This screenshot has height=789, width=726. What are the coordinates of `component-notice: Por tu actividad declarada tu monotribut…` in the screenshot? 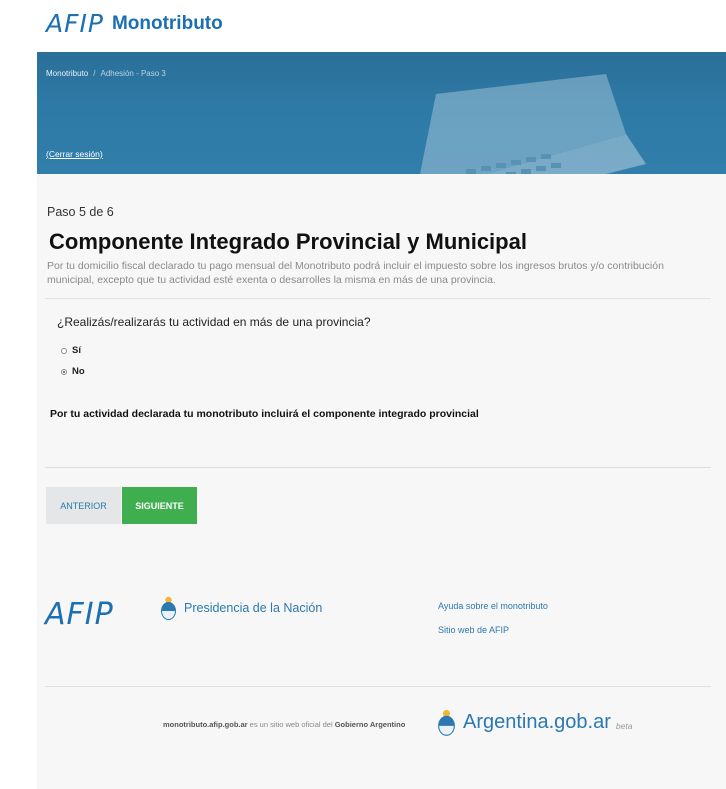 It's located at (264, 414).